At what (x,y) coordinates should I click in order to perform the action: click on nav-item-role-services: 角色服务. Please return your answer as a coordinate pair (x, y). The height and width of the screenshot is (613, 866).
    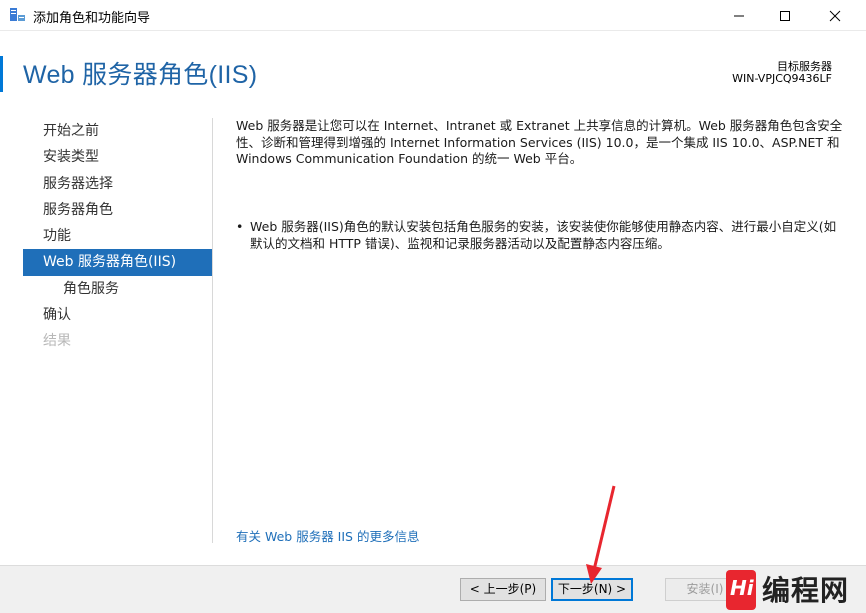
    Looking at the image, I should click on (117, 289).